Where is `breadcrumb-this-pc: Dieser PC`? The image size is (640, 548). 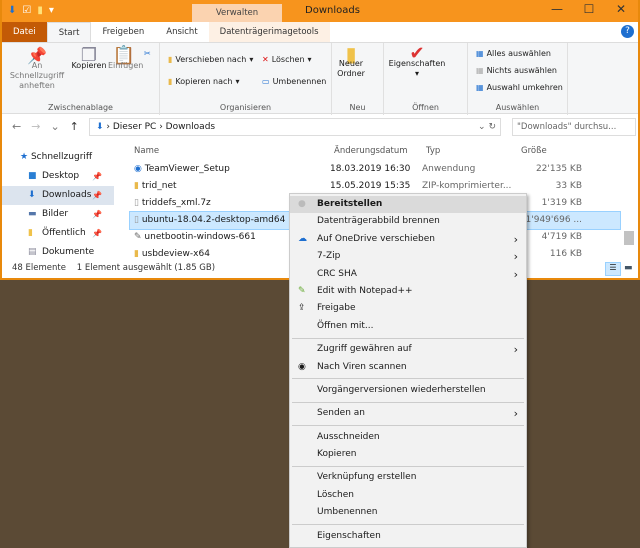 breadcrumb-this-pc: Dieser PC is located at coordinates (134, 127).